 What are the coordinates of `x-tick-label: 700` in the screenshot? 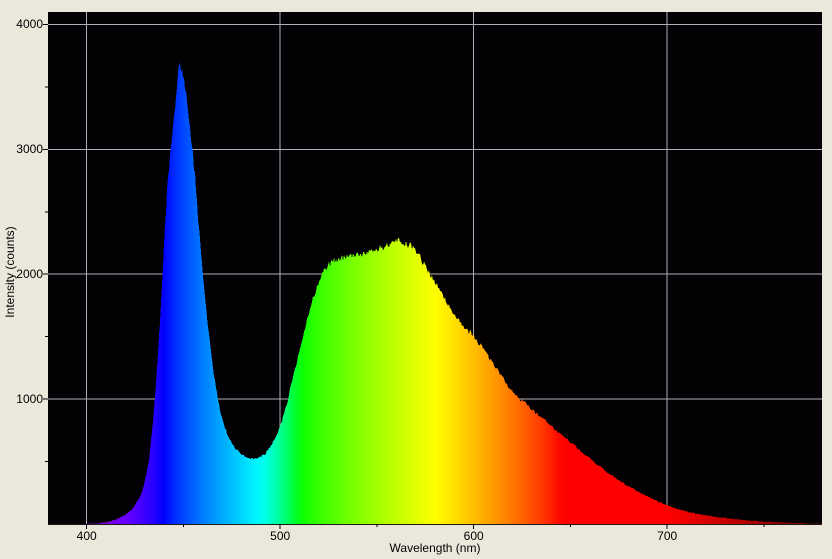 It's located at (667, 536).